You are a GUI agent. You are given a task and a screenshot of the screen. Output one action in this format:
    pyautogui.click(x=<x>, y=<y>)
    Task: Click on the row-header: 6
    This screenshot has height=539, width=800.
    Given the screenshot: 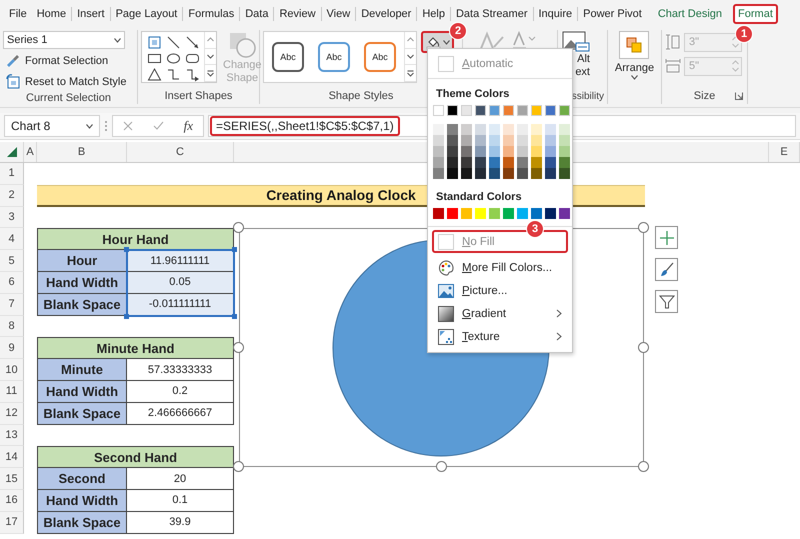 What is the action you would take?
    pyautogui.click(x=12, y=283)
    